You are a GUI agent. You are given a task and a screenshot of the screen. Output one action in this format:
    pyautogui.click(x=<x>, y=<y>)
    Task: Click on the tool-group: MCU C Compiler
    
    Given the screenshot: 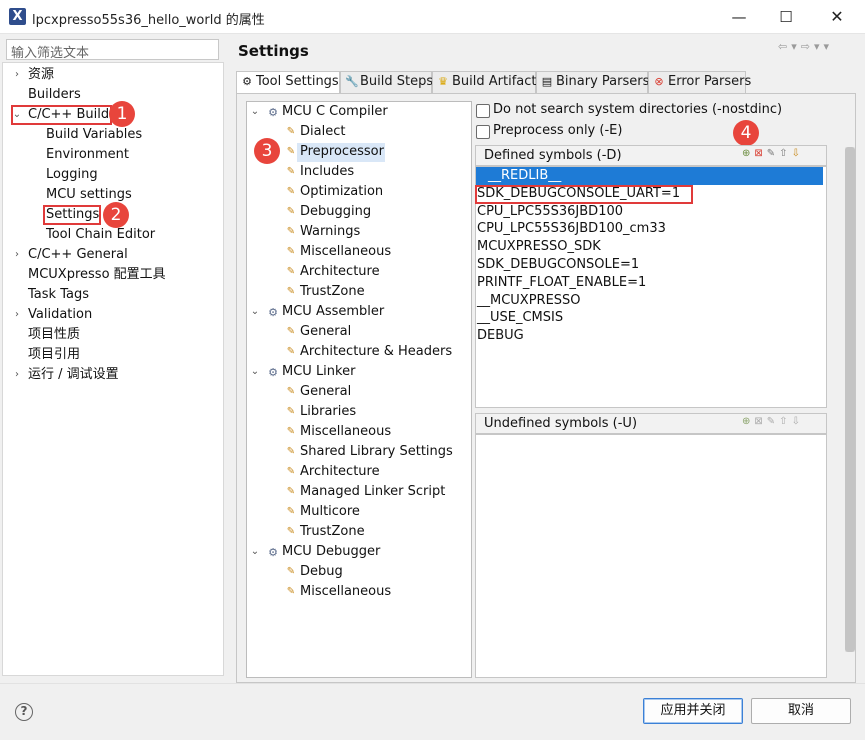 What is the action you would take?
    pyautogui.click(x=335, y=112)
    